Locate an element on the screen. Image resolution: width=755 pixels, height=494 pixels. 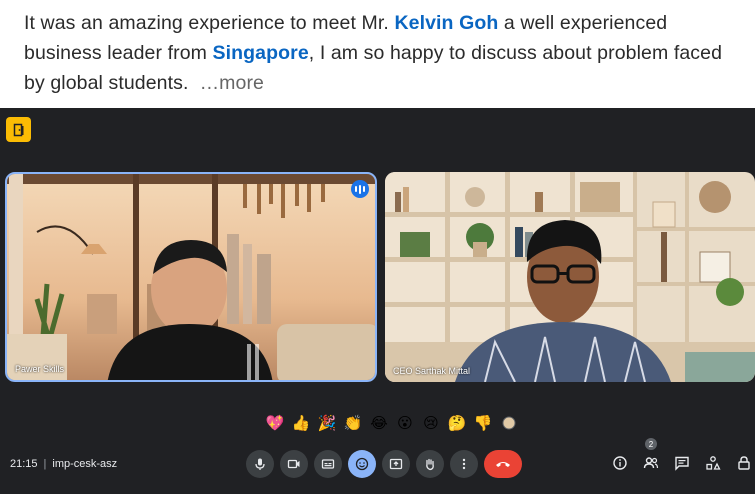
mention-singapore: Singapore is located at coordinates (261, 53).